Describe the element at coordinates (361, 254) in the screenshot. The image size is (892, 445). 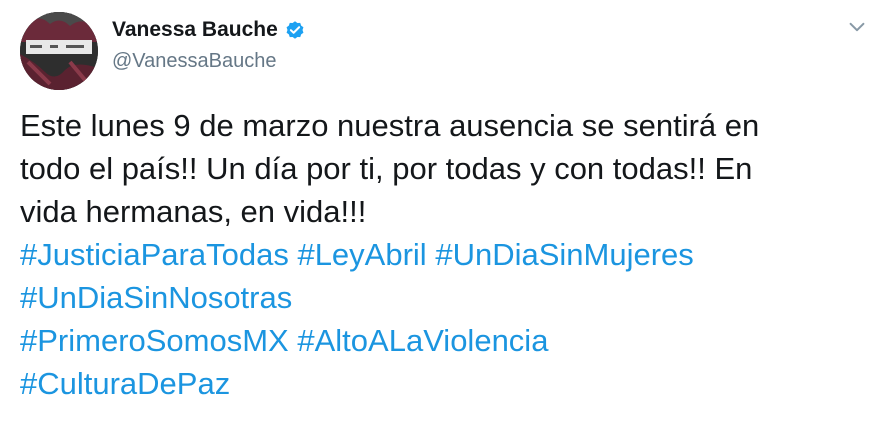
I see `hashtag-link: #LeyAbril` at that location.